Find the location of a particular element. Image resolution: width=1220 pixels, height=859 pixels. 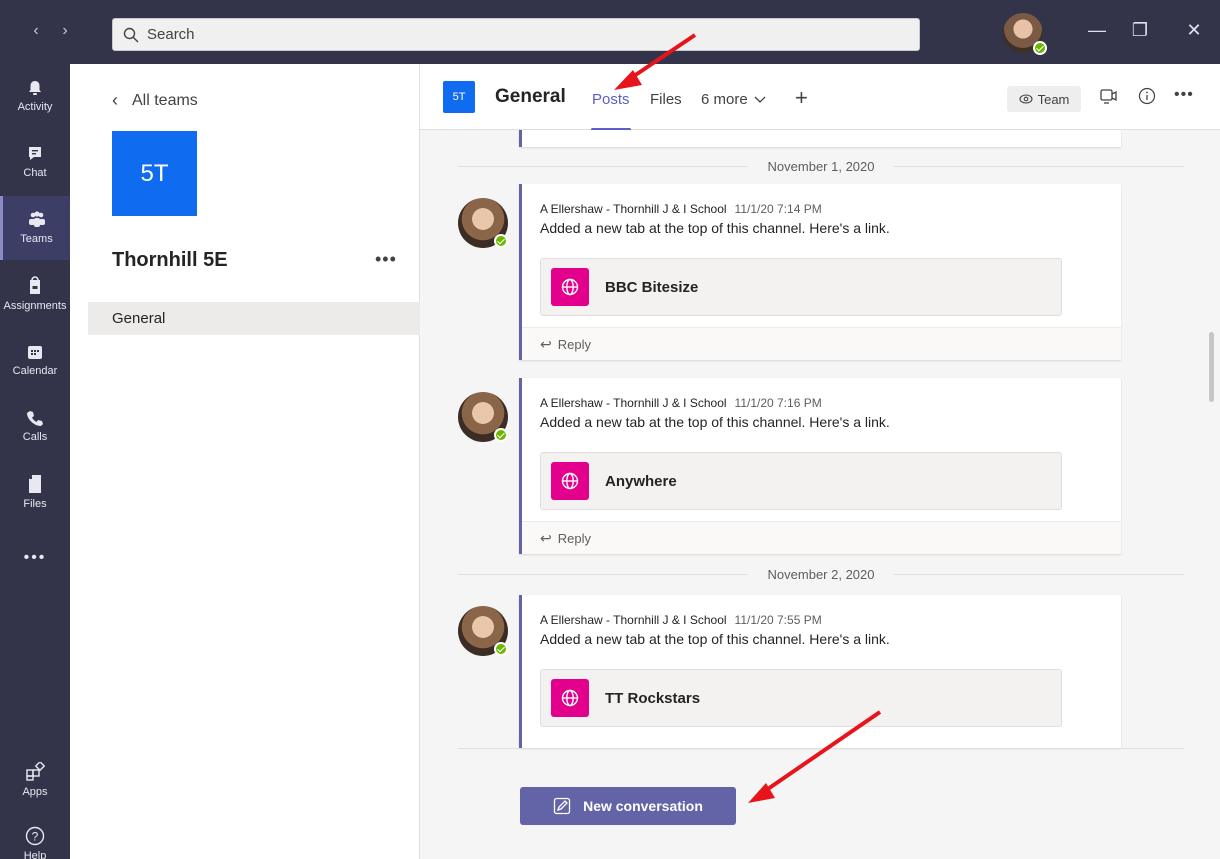

rail-item-apps: Apps is located at coordinates (35, 780).